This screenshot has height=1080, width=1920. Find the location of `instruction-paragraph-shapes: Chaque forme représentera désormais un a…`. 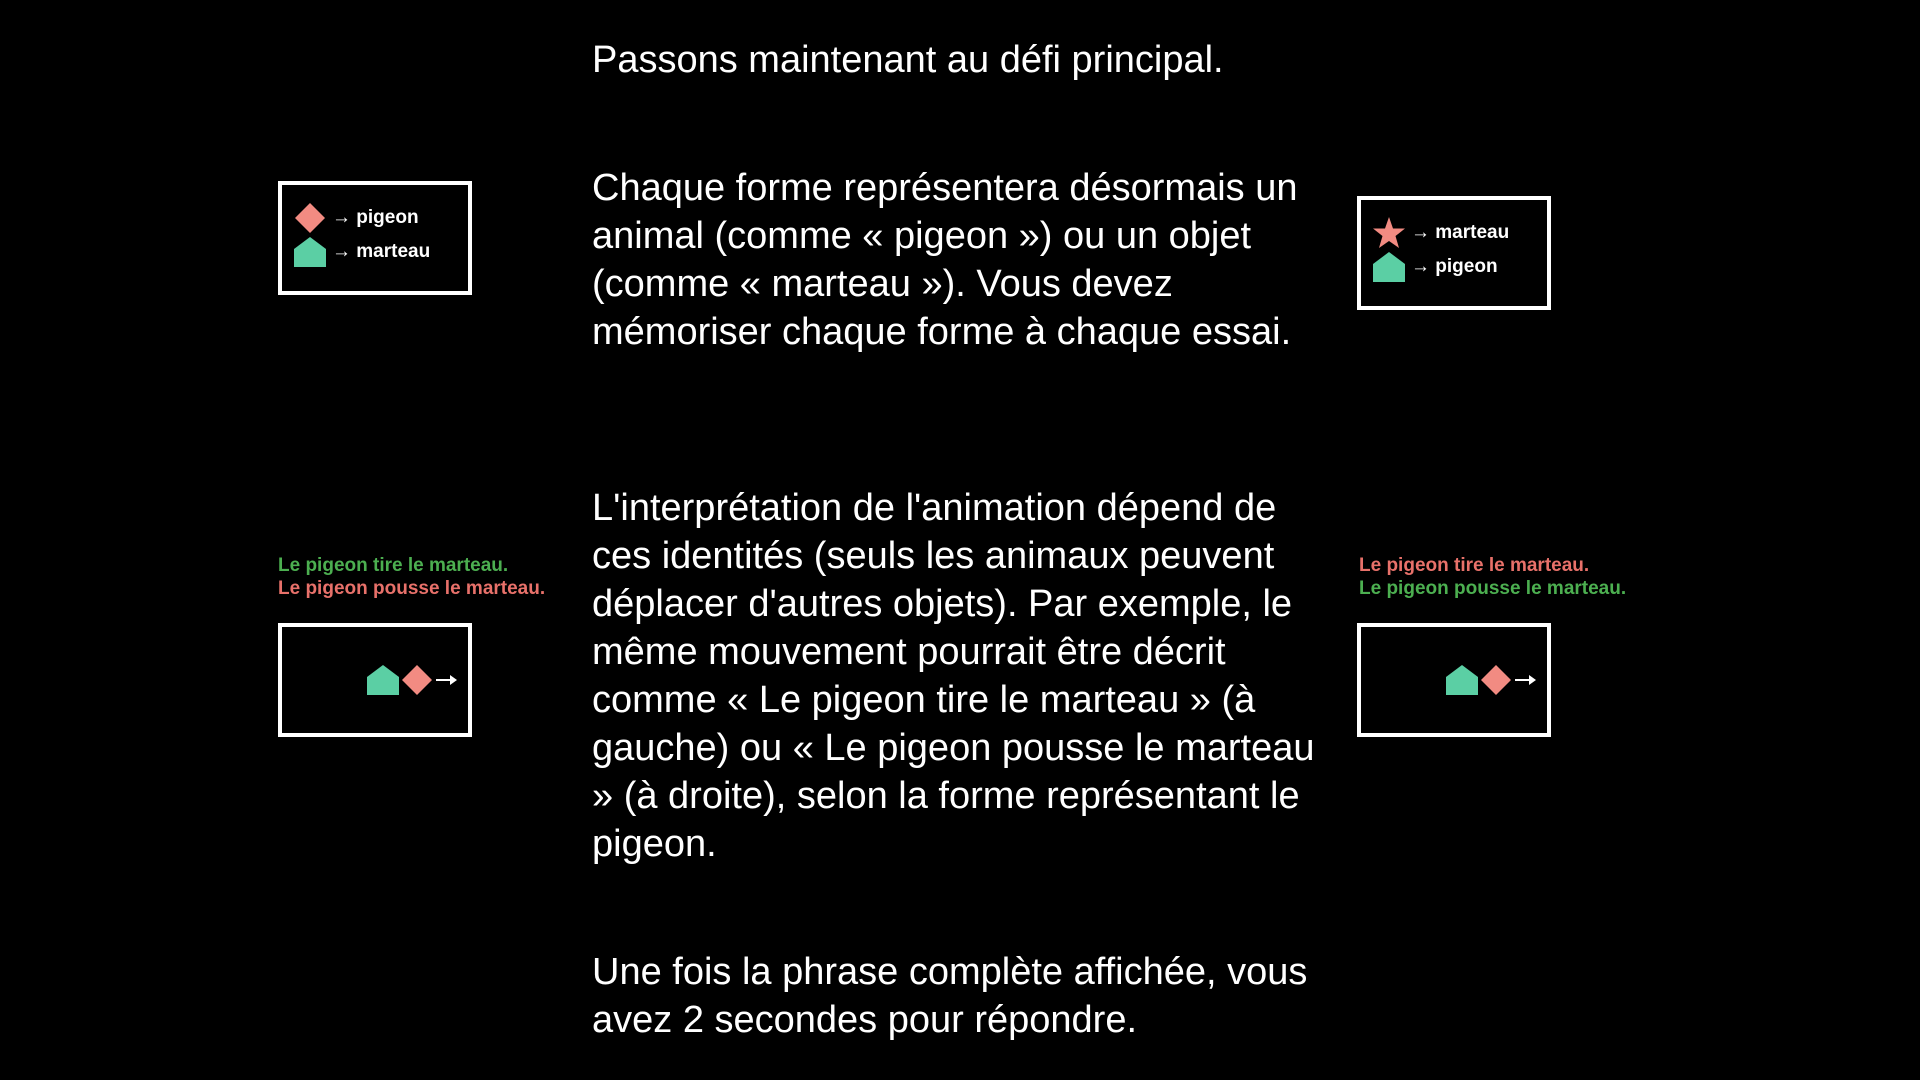

instruction-paragraph-shapes: Chaque forme représentera désormais un a… is located at coordinates (945, 260).